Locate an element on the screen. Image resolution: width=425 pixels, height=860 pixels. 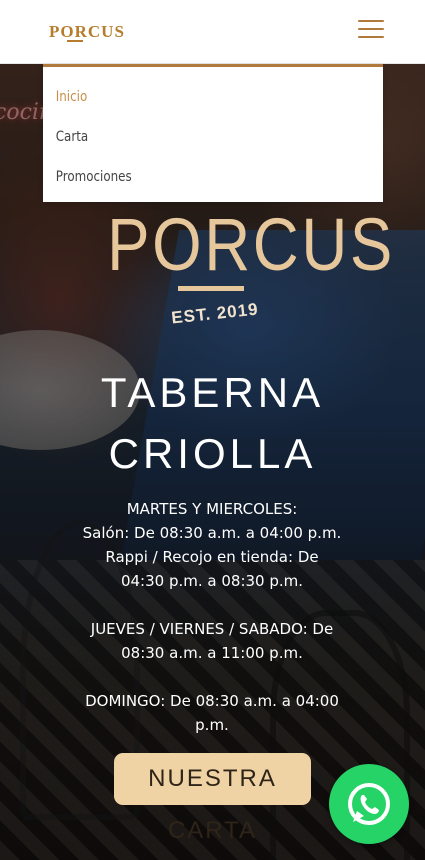
menu-item-promociones: Promociones is located at coordinates (187, 181).